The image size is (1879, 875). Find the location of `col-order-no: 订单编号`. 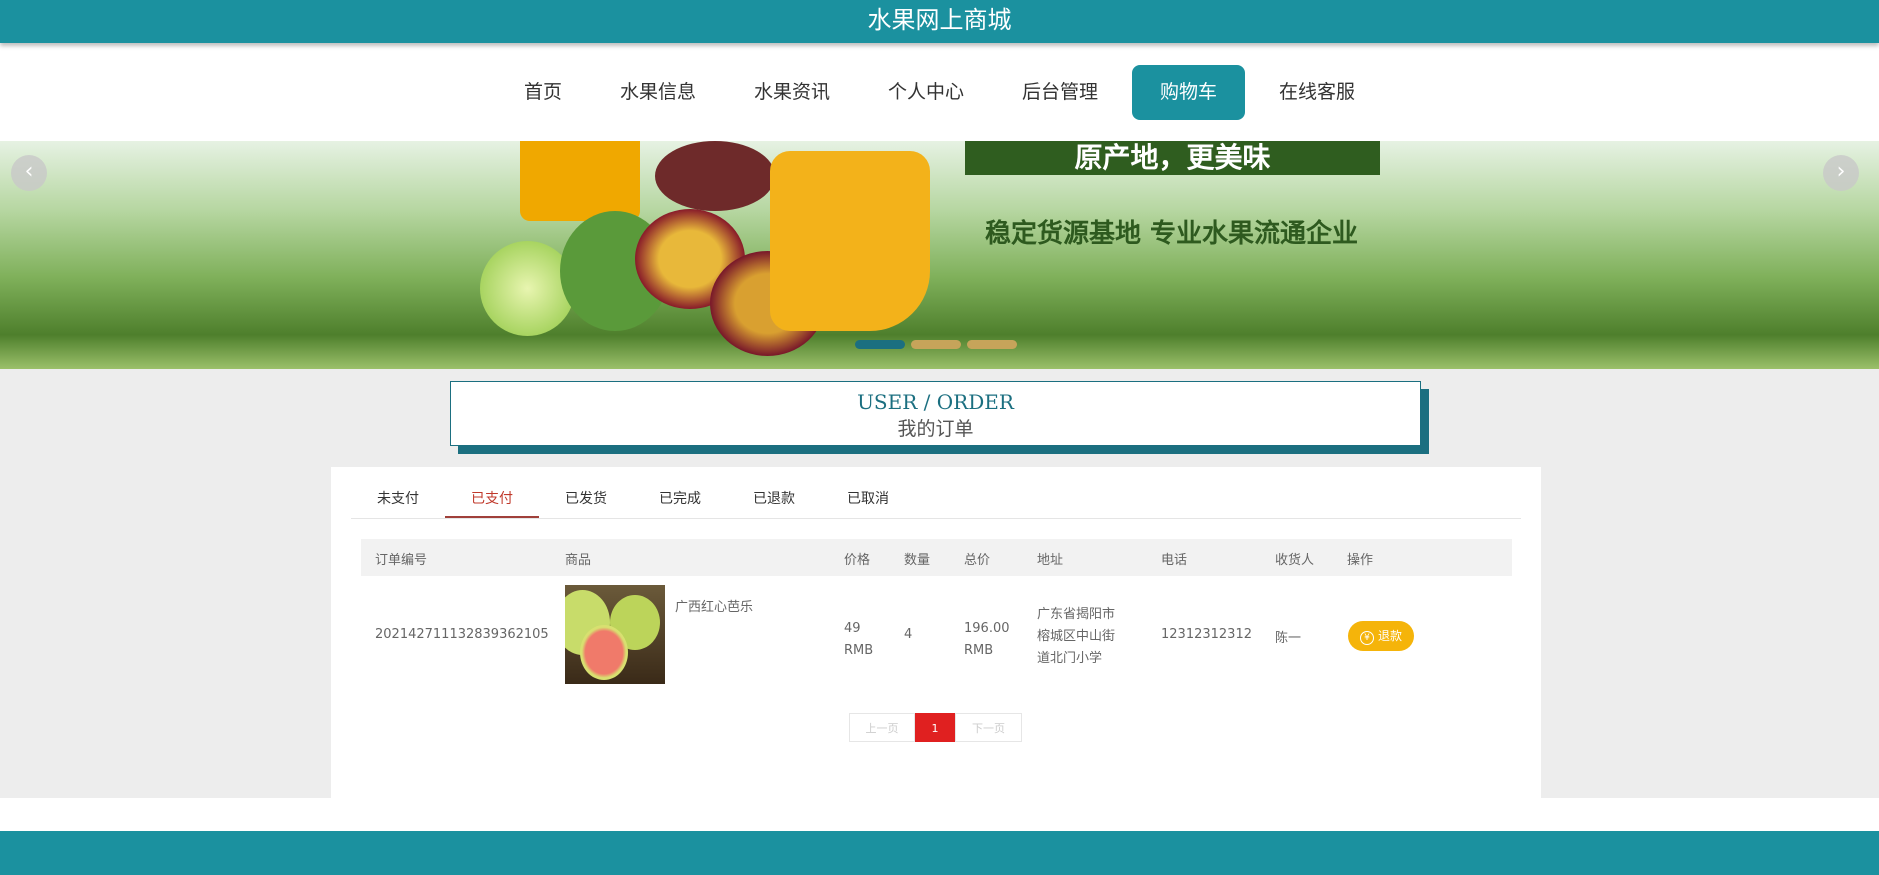

col-order-no: 订单编号 is located at coordinates (401, 560).